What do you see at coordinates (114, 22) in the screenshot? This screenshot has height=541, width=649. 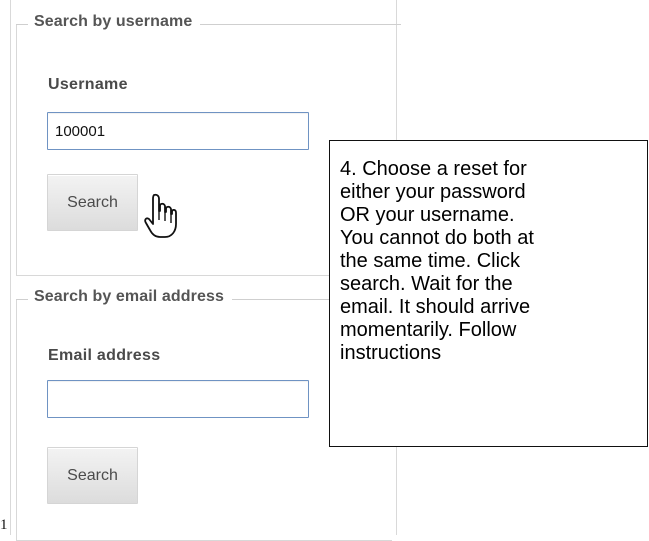 I see `username-section-legend: Search by username` at bounding box center [114, 22].